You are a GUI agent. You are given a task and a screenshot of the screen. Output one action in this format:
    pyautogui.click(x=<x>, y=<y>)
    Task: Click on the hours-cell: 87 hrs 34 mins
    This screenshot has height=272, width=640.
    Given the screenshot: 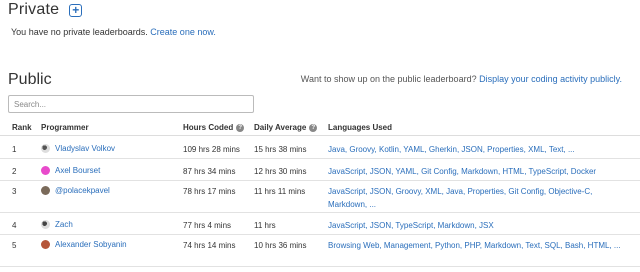 What is the action you would take?
    pyautogui.click(x=209, y=171)
    